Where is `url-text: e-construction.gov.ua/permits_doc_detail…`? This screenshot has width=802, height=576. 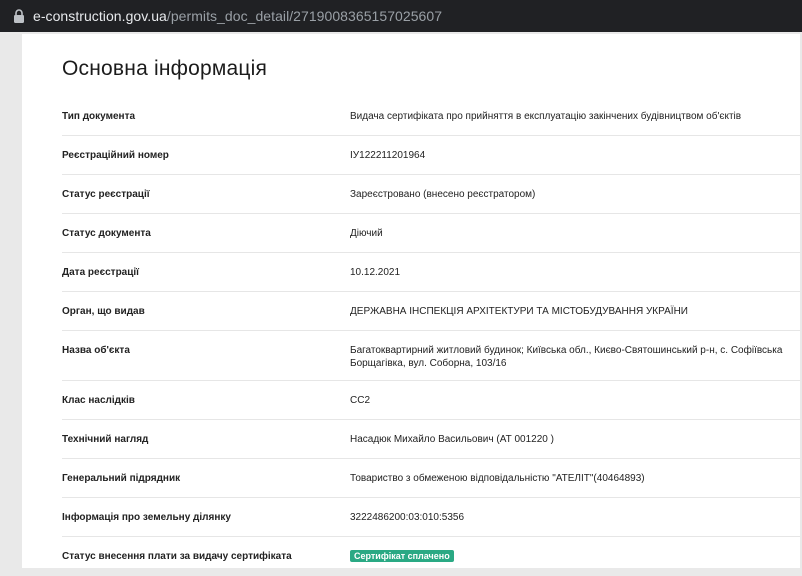 url-text: e-construction.gov.ua/permits_doc_detail… is located at coordinates (237, 16).